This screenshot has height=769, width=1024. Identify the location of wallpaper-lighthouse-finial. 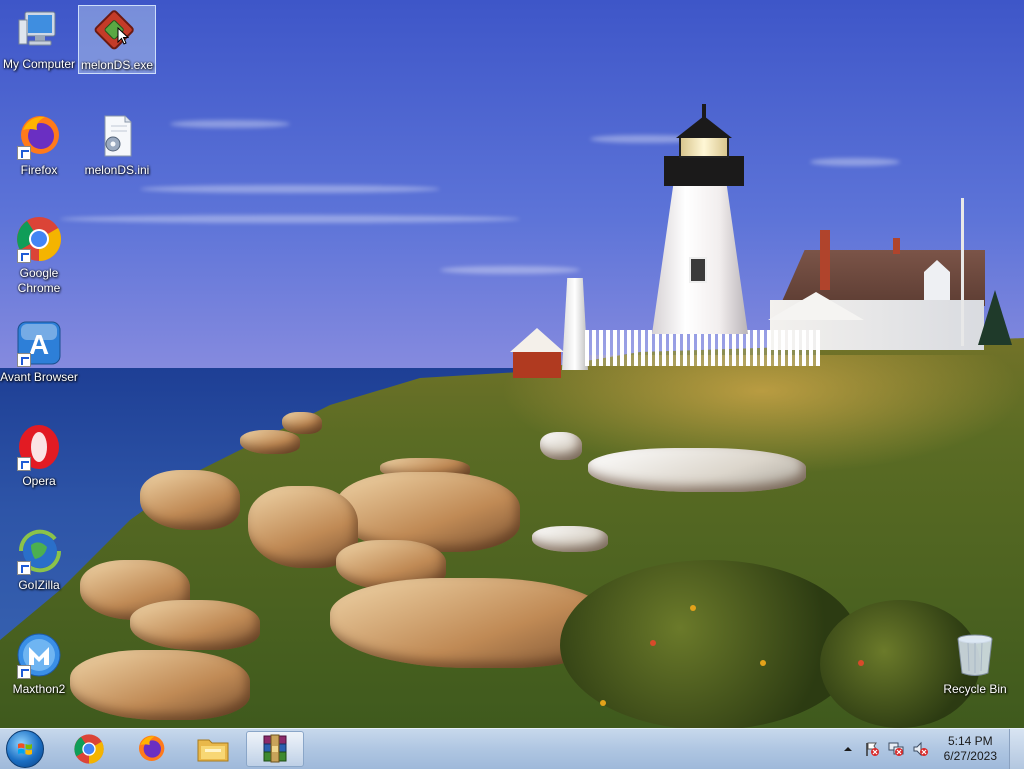
(704, 111).